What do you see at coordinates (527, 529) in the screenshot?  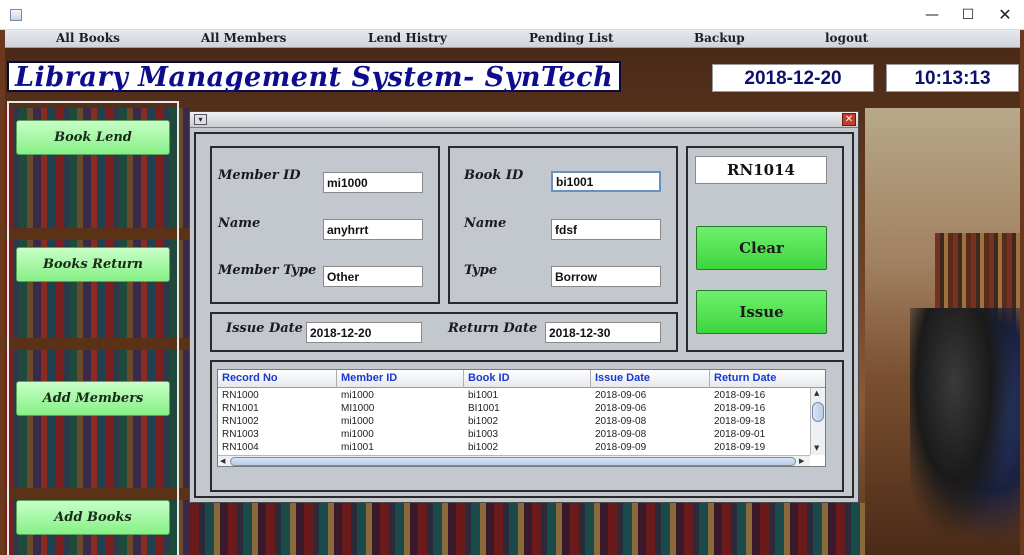 I see `bookshelf-bottom` at bounding box center [527, 529].